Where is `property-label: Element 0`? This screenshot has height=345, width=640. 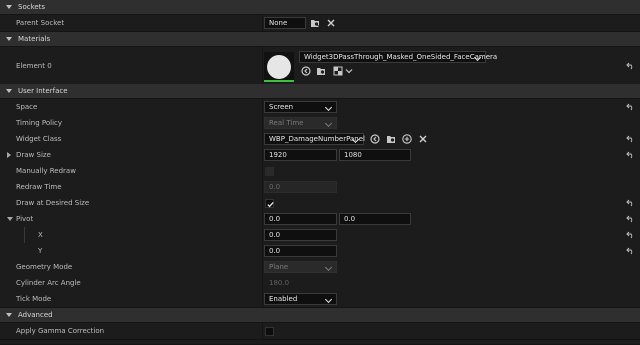
property-label: Element 0 is located at coordinates (34, 65).